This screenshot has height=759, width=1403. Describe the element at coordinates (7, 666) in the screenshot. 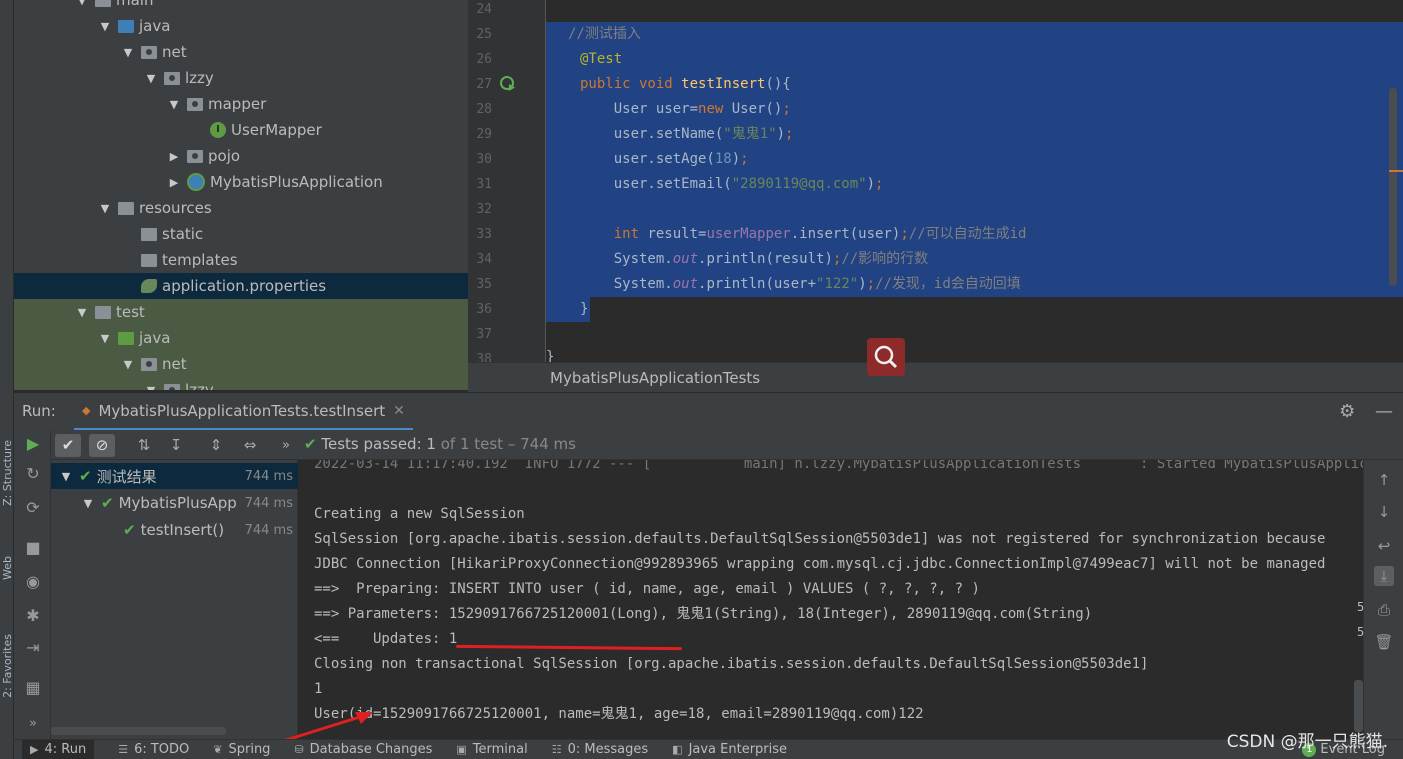

I see `favorites-tool-label: 2: Favorites` at that location.